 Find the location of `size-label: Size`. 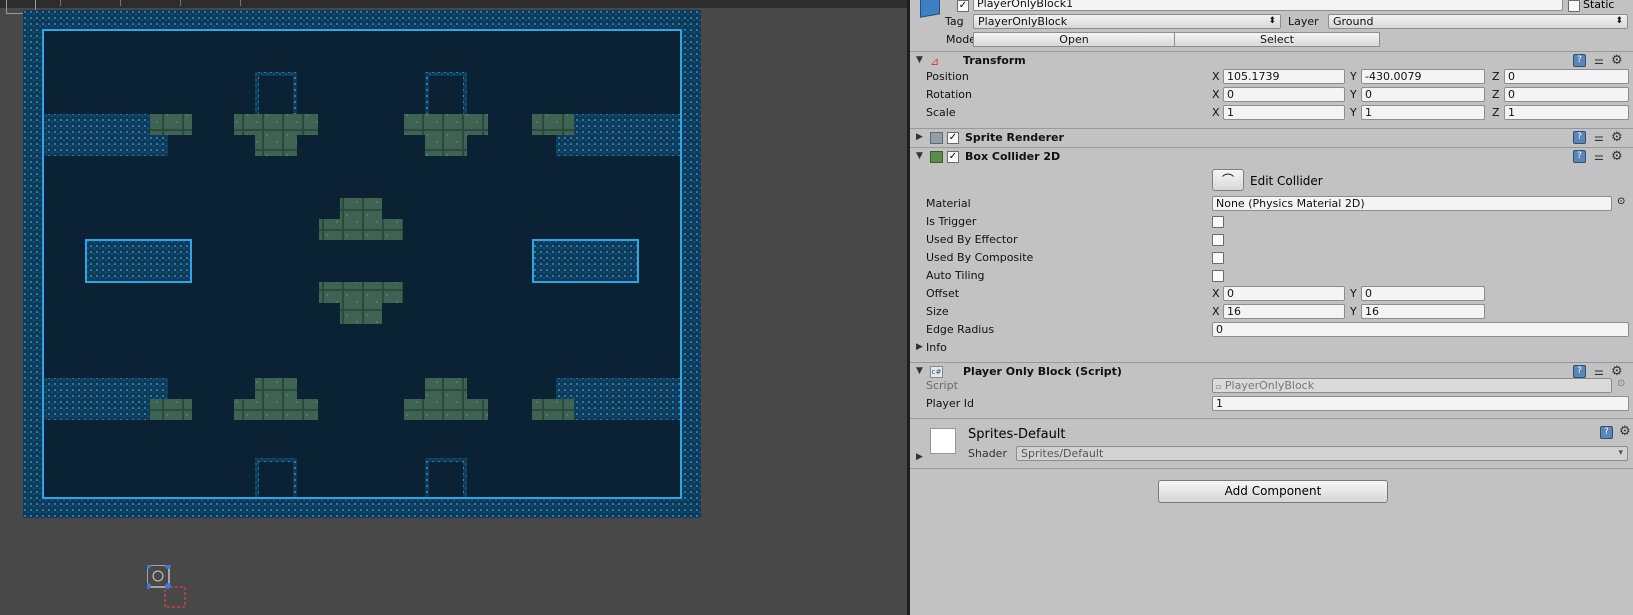

size-label: Size is located at coordinates (937, 311).